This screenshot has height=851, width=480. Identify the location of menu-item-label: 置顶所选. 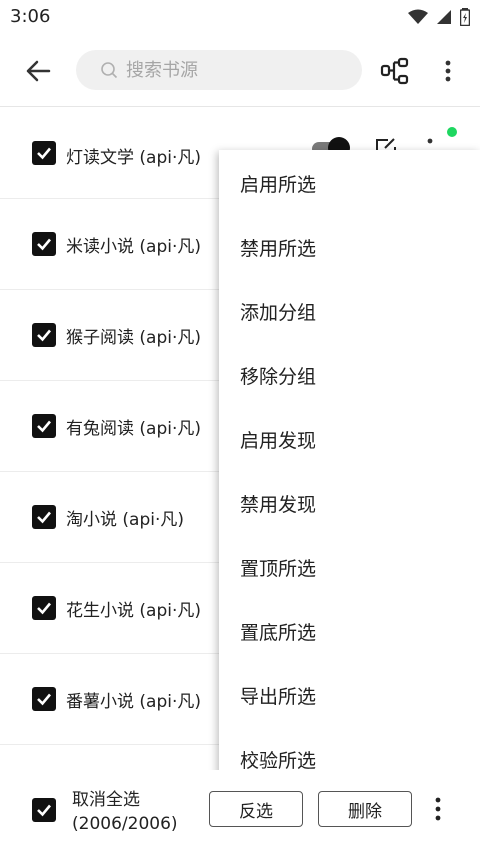
(278, 569).